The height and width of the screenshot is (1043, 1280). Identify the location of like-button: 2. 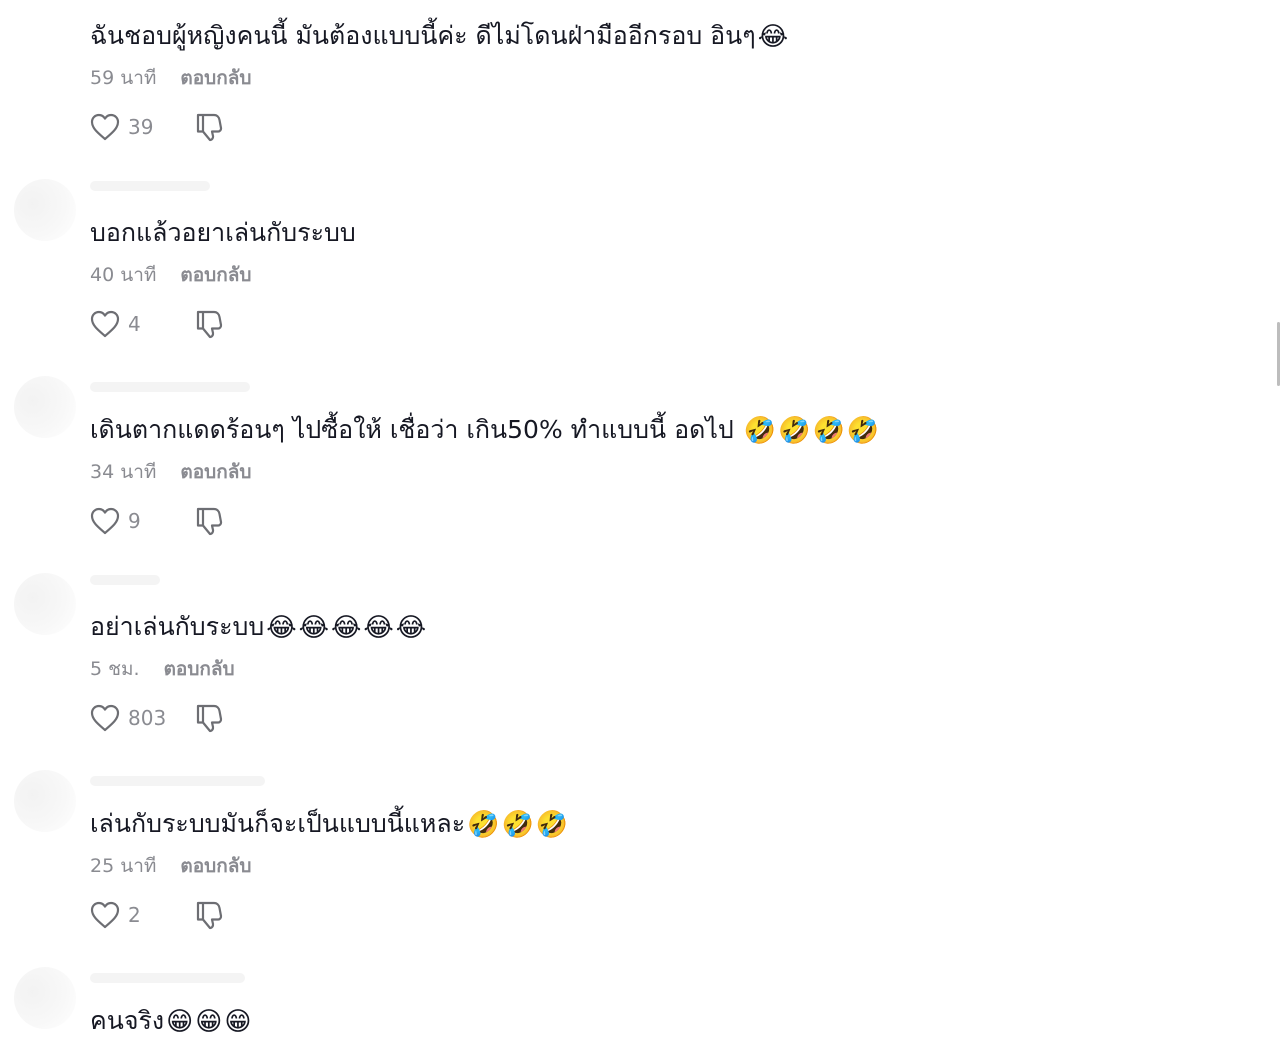
(115, 915).